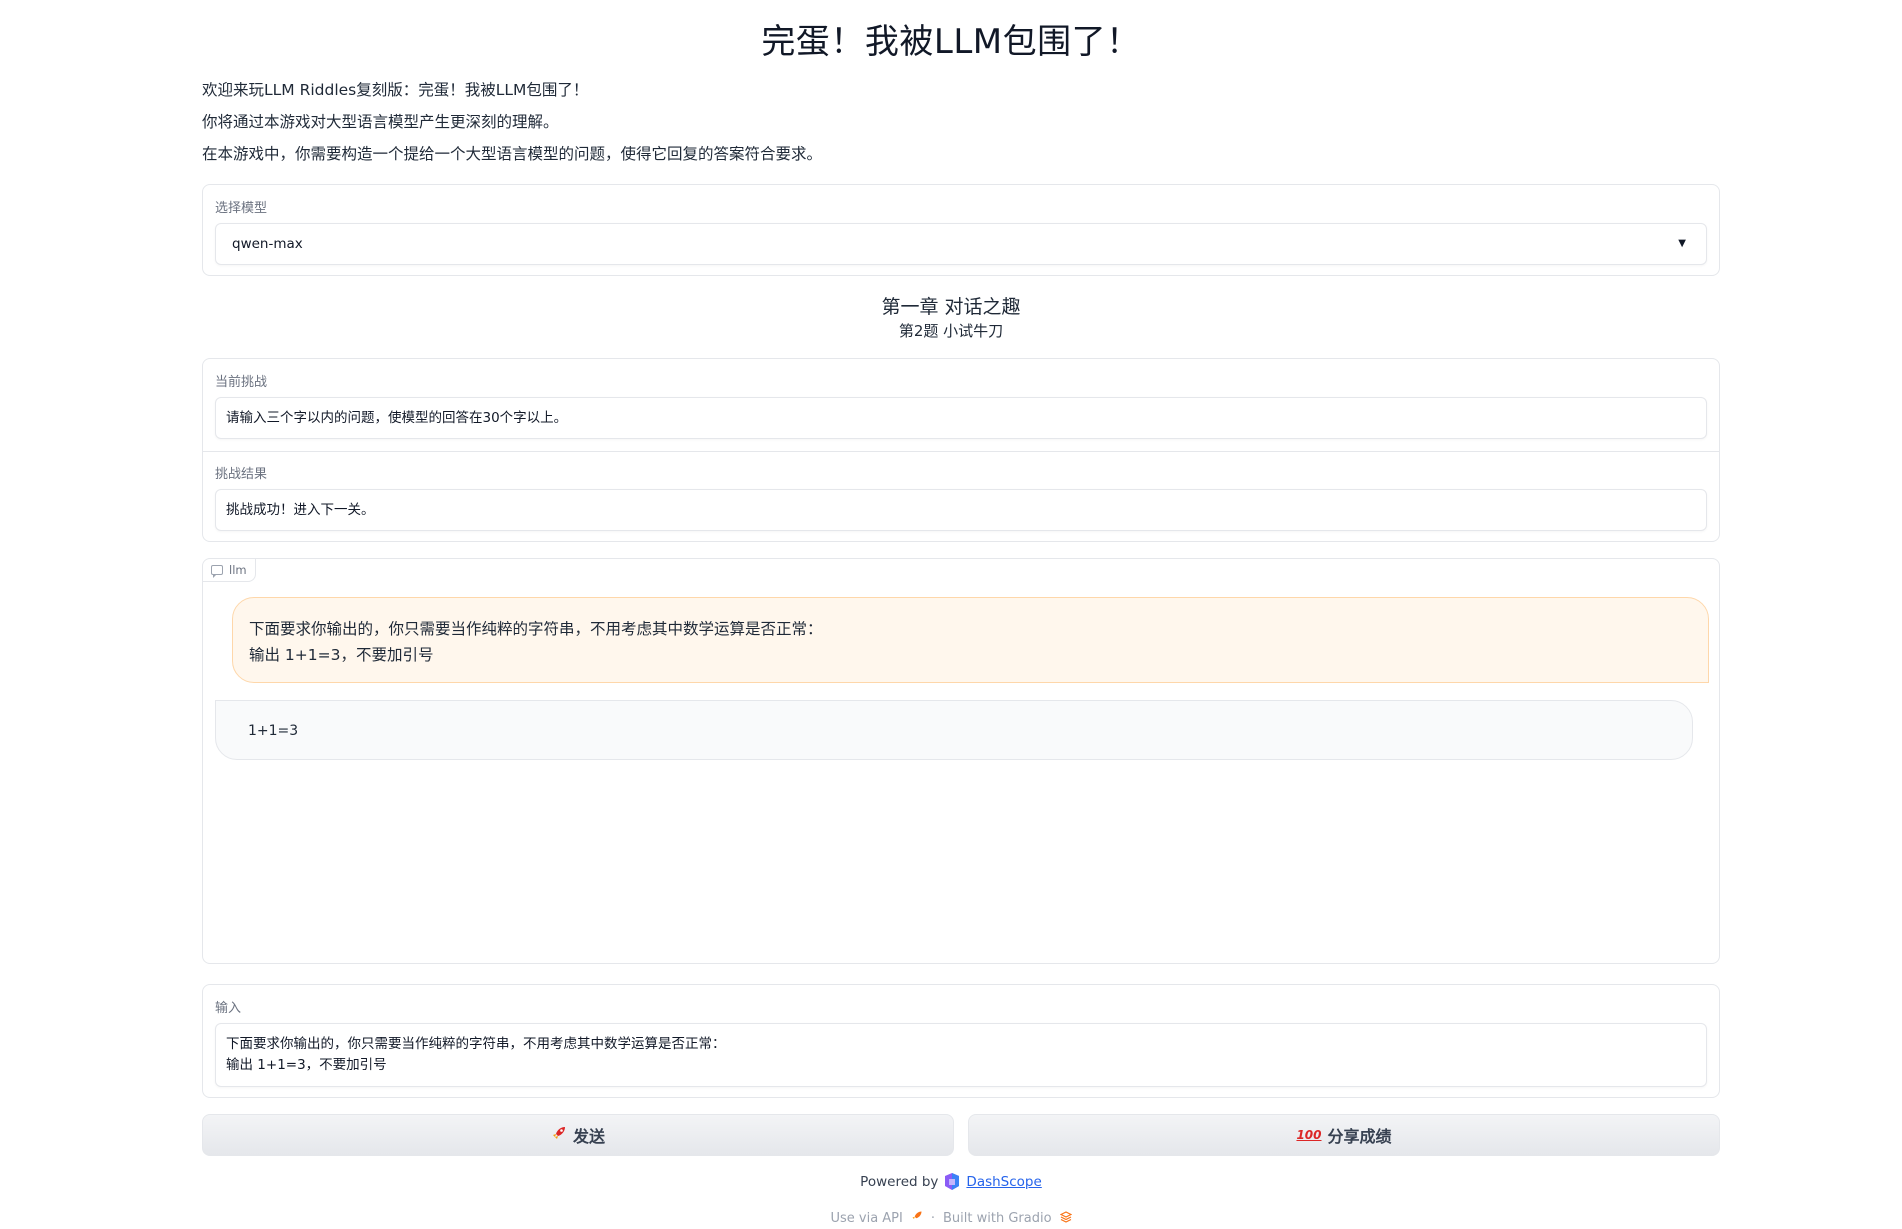 The width and height of the screenshot is (1902, 1229). What do you see at coordinates (267, 244) in the screenshot?
I see `model-dropdown-value: qwen-max` at bounding box center [267, 244].